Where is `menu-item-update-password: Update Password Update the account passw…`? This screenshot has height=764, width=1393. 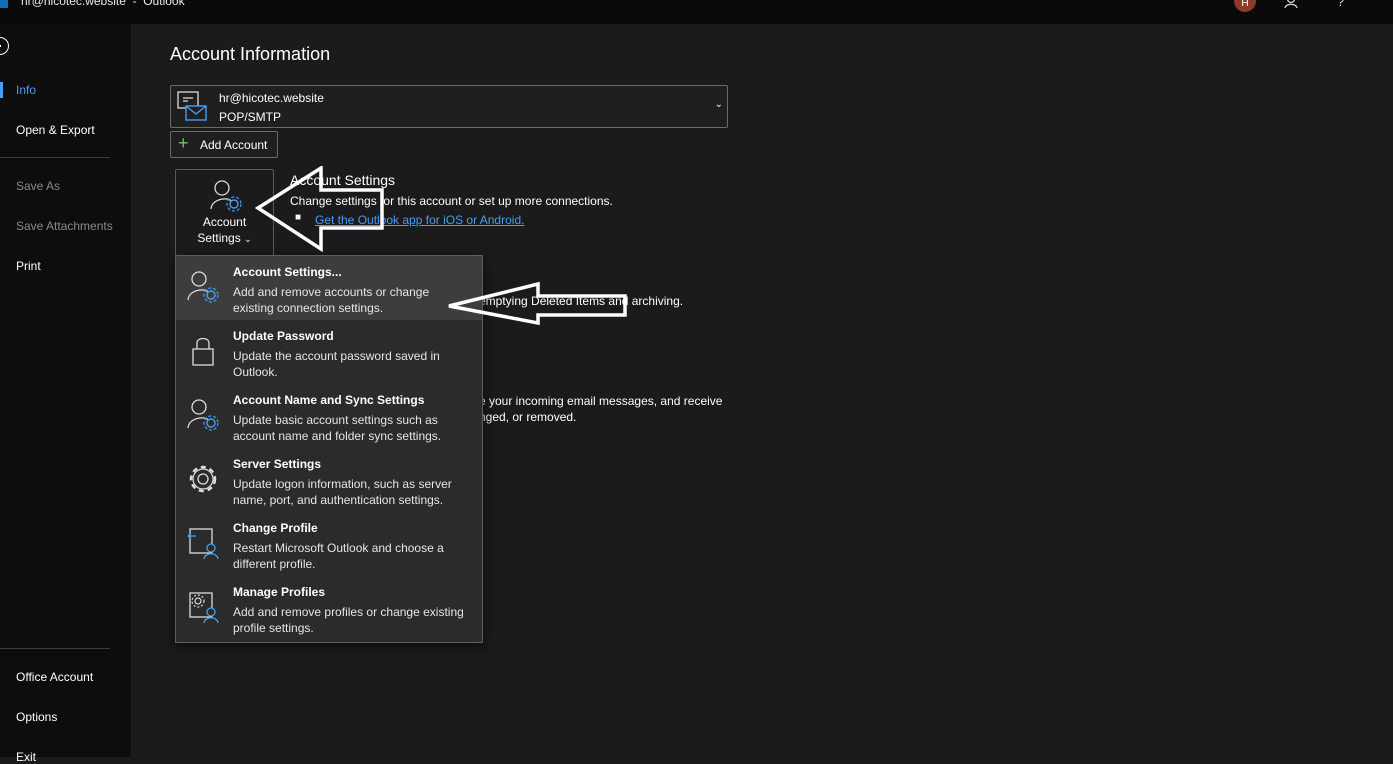
menu-item-update-password: Update Password Update the account passw… is located at coordinates (329, 352).